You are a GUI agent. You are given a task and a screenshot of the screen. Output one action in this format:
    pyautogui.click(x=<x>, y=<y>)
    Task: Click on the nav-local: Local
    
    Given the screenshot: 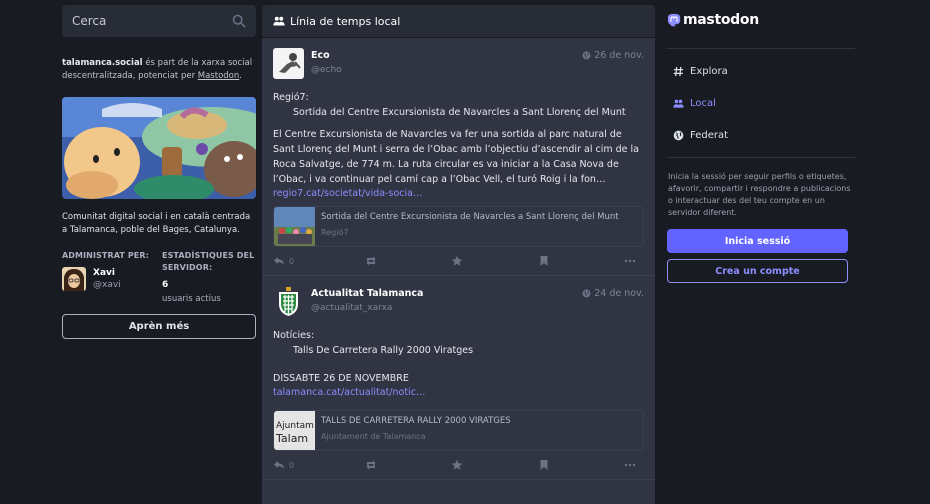 What is the action you would take?
    pyautogui.click(x=761, y=103)
    